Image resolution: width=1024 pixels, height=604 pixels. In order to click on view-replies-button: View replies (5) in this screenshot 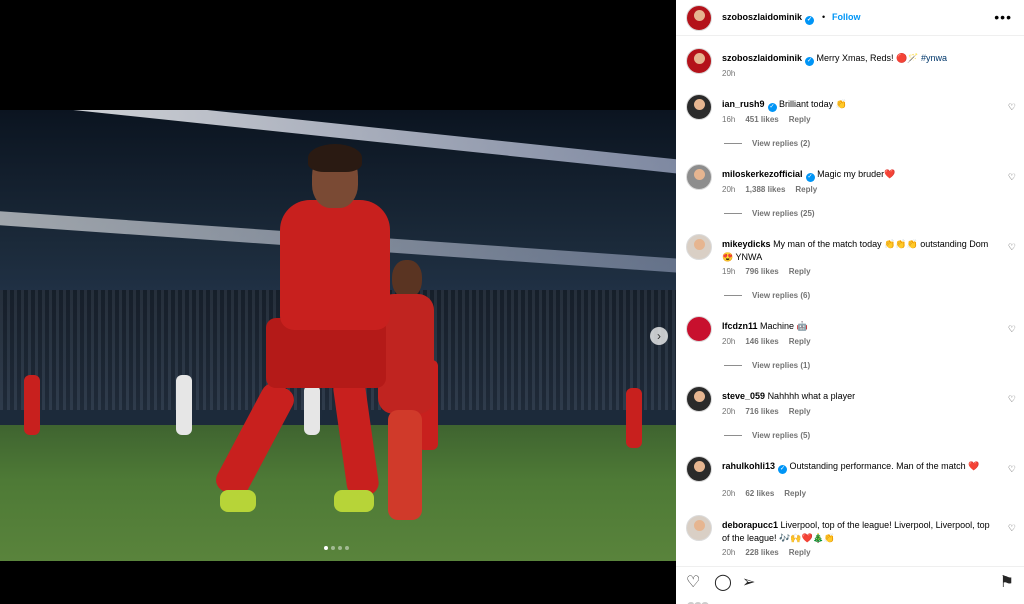, I will do `click(767, 435)`.